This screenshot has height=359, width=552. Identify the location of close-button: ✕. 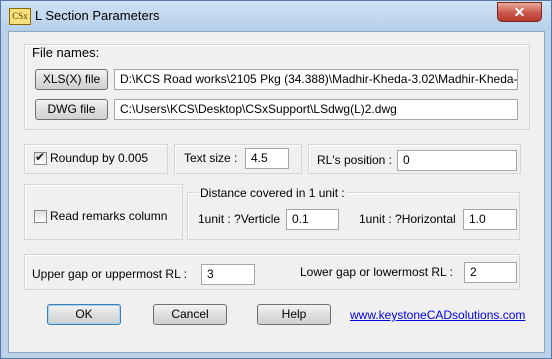
(519, 12).